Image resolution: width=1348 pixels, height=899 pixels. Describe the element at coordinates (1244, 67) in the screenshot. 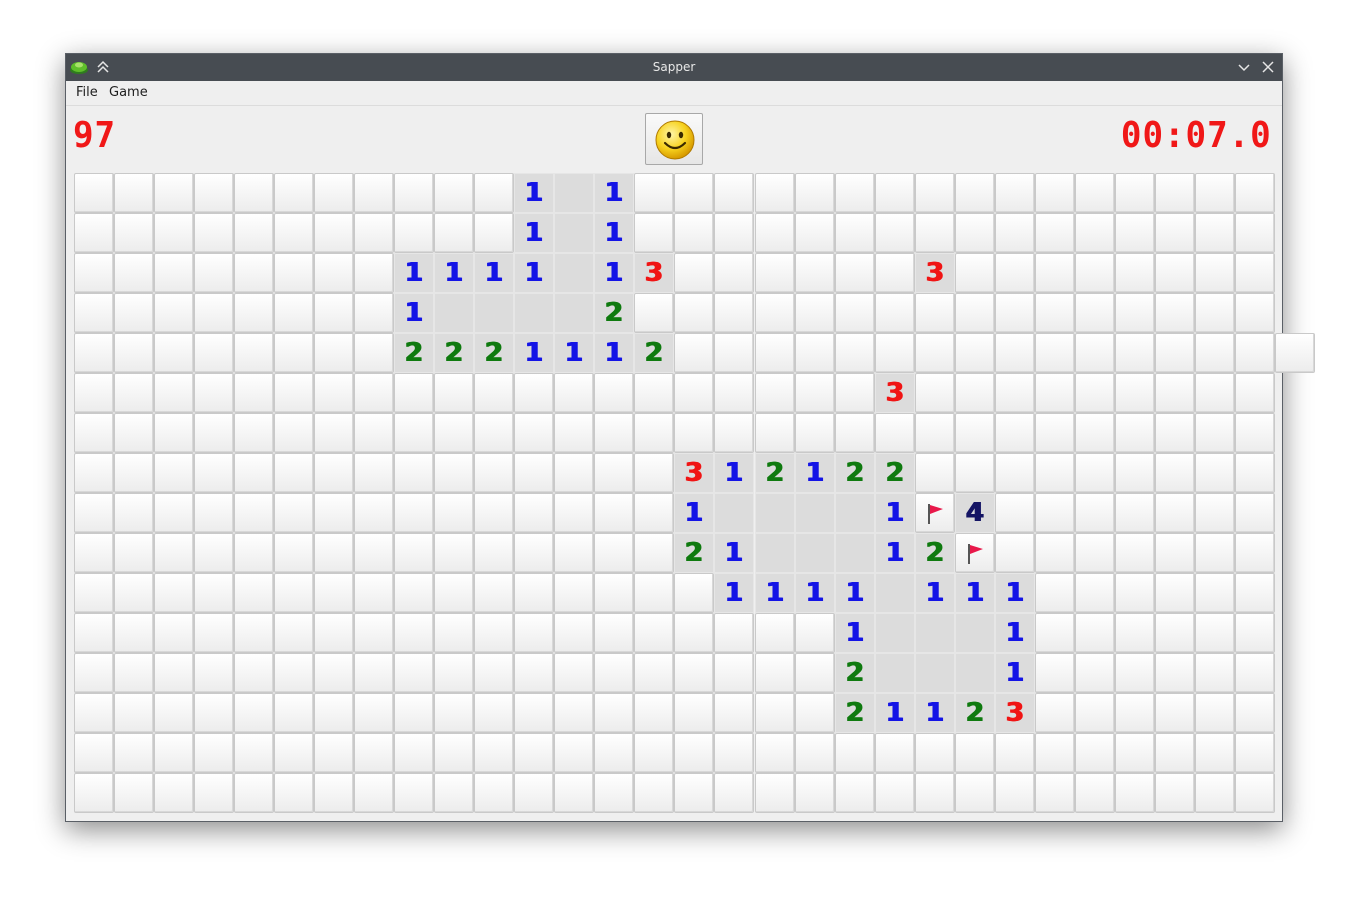

I see `minimize-icon` at that location.